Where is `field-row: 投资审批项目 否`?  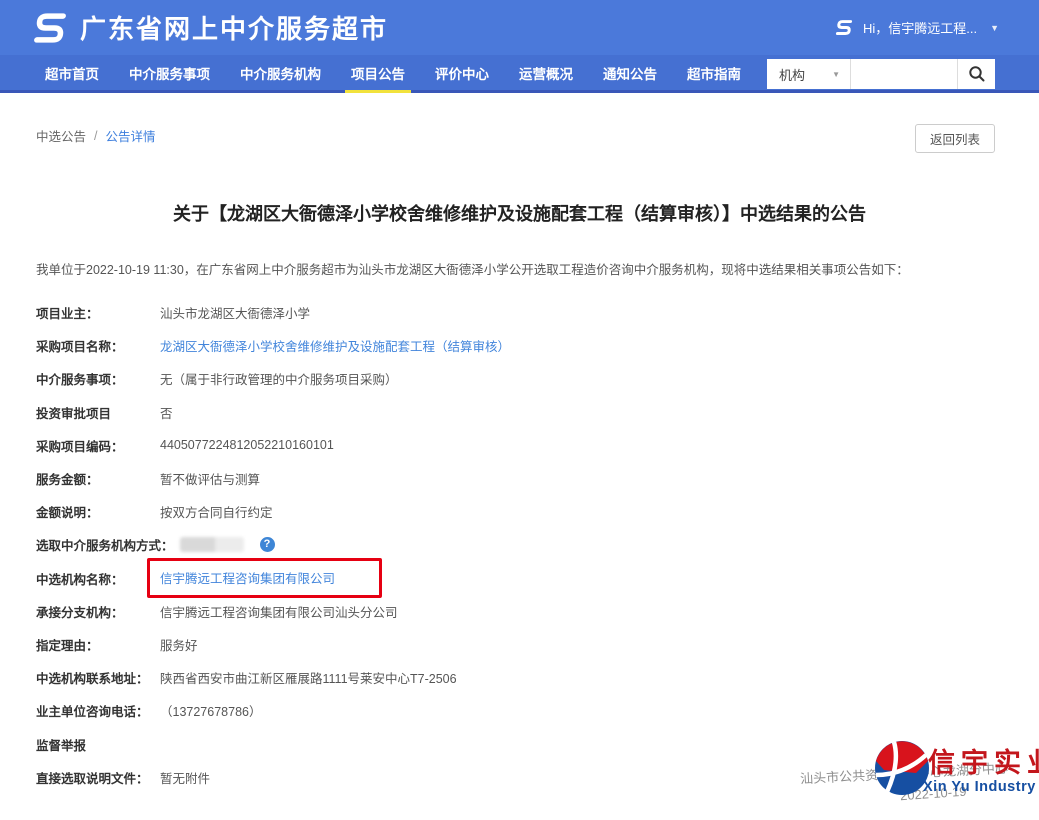
field-row: 投资审批项目 否 is located at coordinates (519, 412).